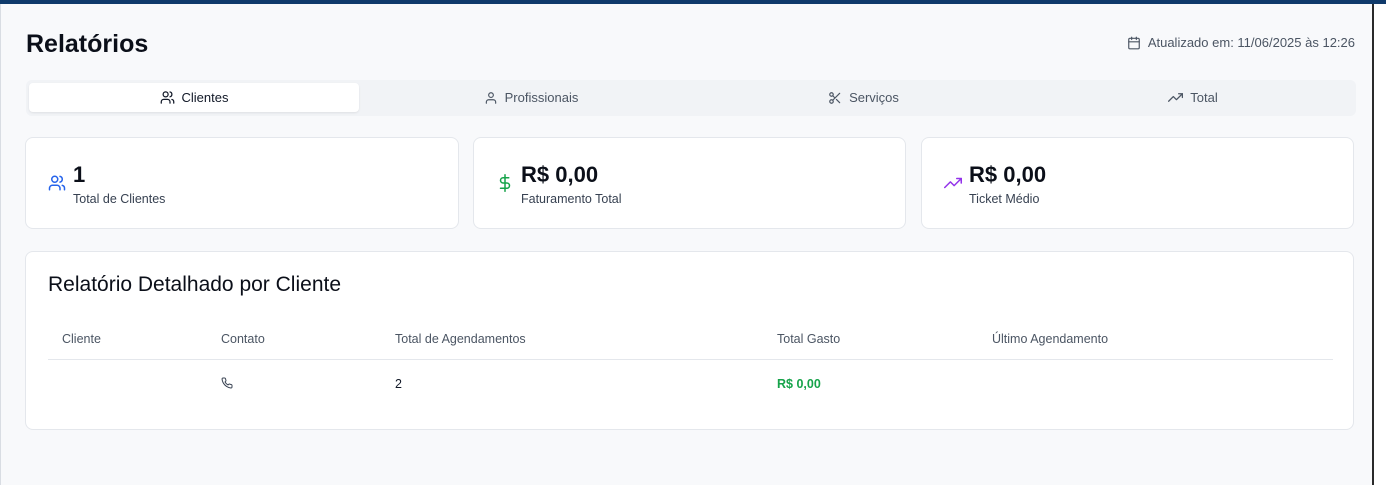 The width and height of the screenshot is (1386, 485). Describe the element at coordinates (835, 97) in the screenshot. I see `scissors-icon` at that location.